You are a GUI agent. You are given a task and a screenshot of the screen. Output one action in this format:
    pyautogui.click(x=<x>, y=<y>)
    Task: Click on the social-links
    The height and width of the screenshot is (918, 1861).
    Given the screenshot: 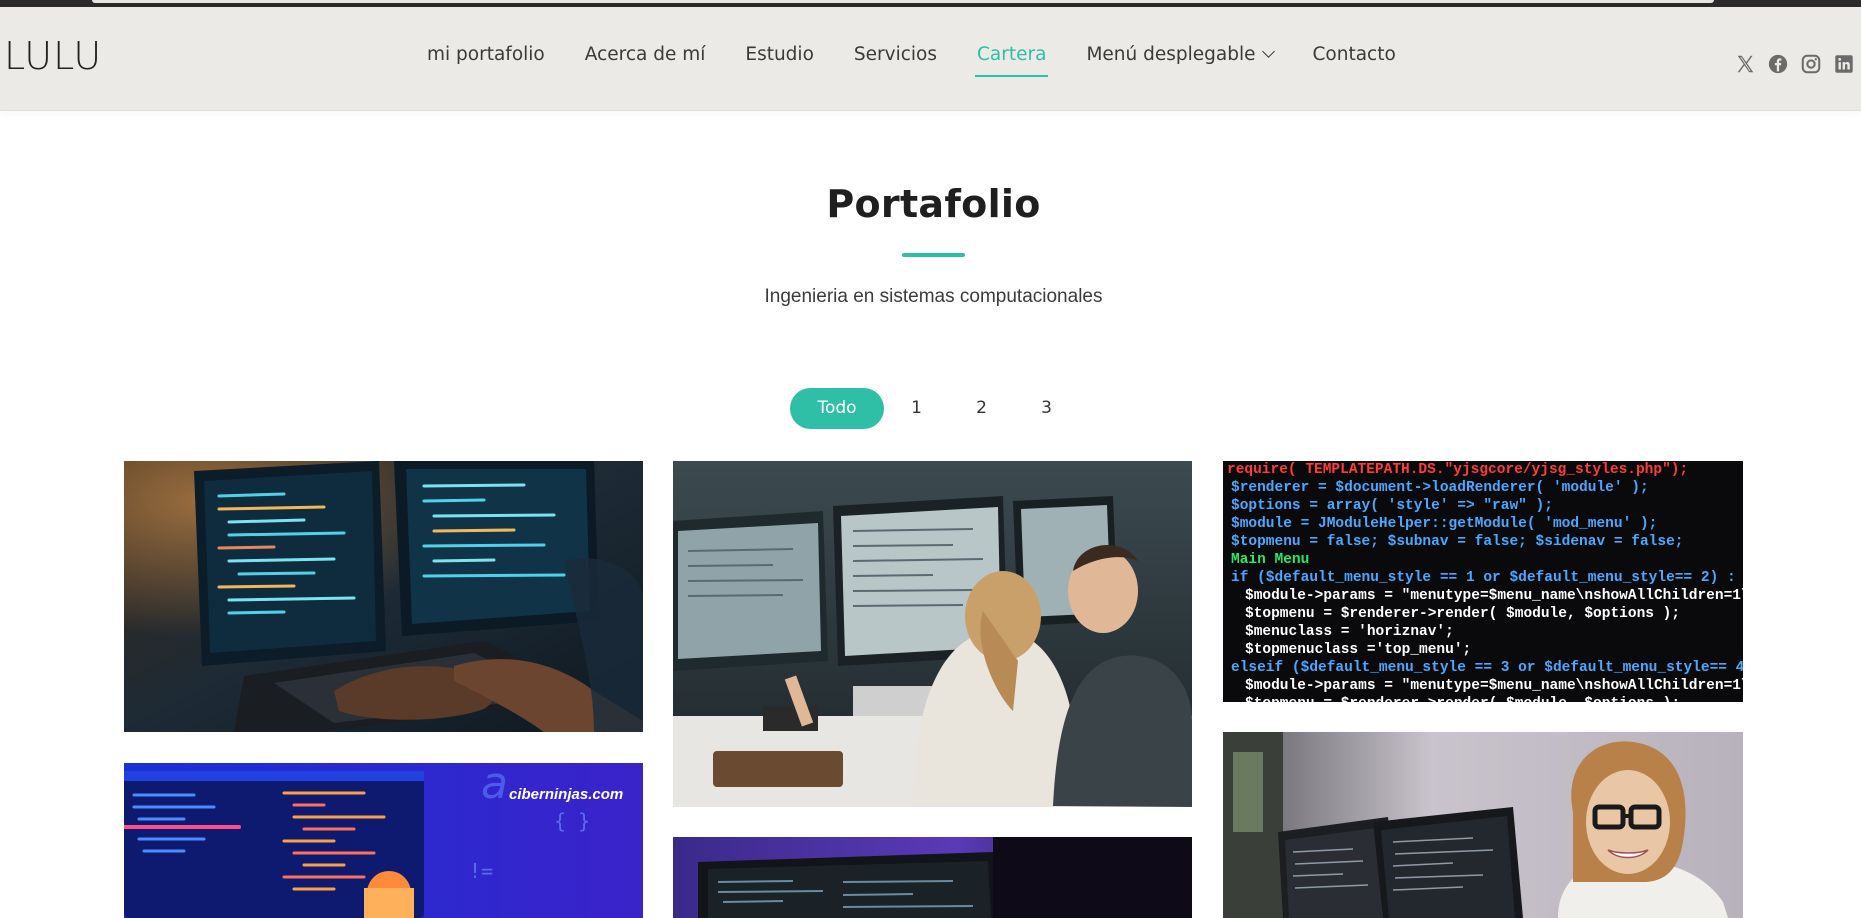 What is the action you would take?
    pyautogui.click(x=1789, y=64)
    